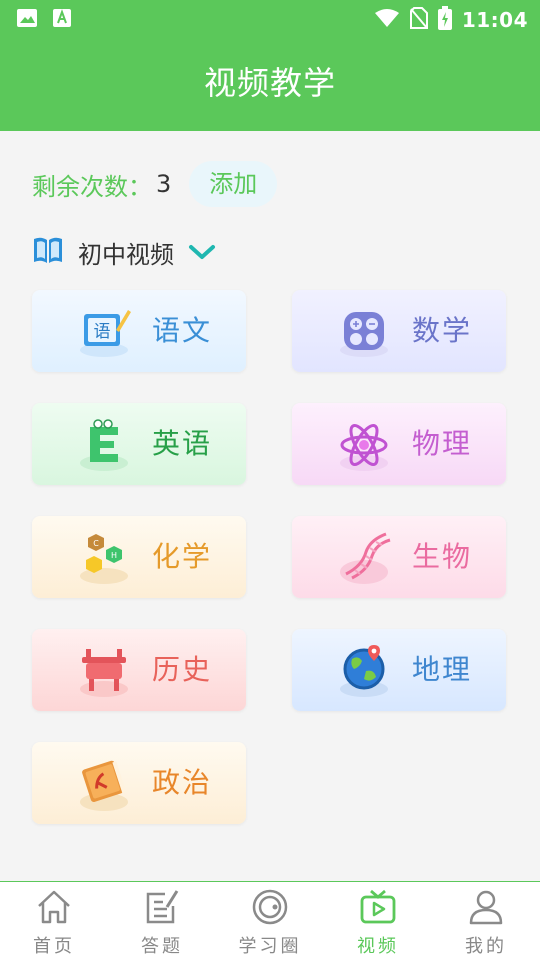 The height and width of the screenshot is (961, 540). Describe the element at coordinates (105, 445) in the screenshot. I see `english-letter-icon` at that location.